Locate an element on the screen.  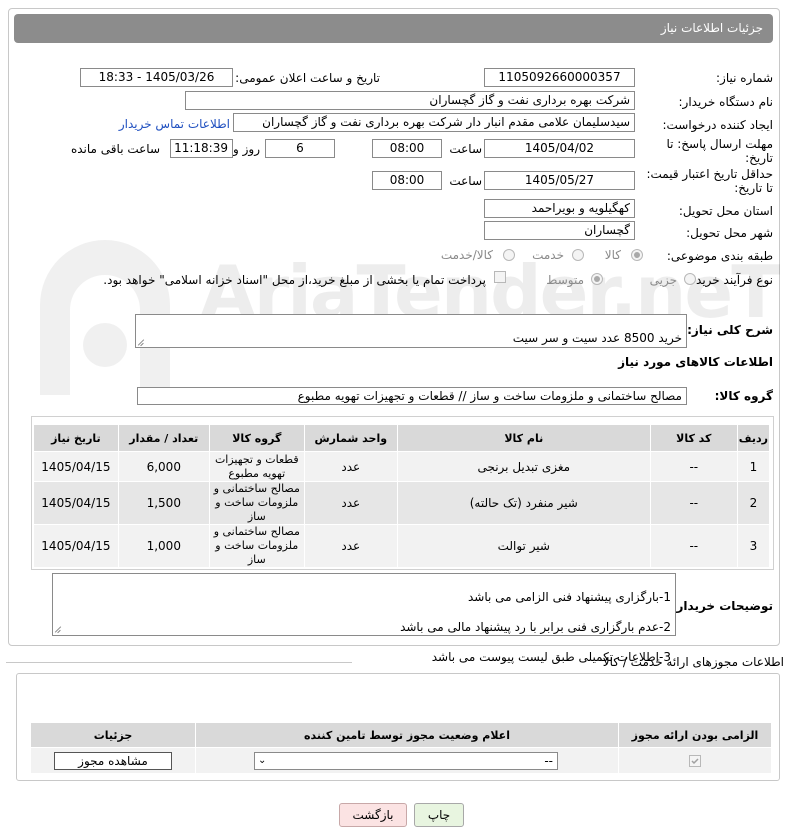
days-label: روز و is located at coordinates (246, 149).